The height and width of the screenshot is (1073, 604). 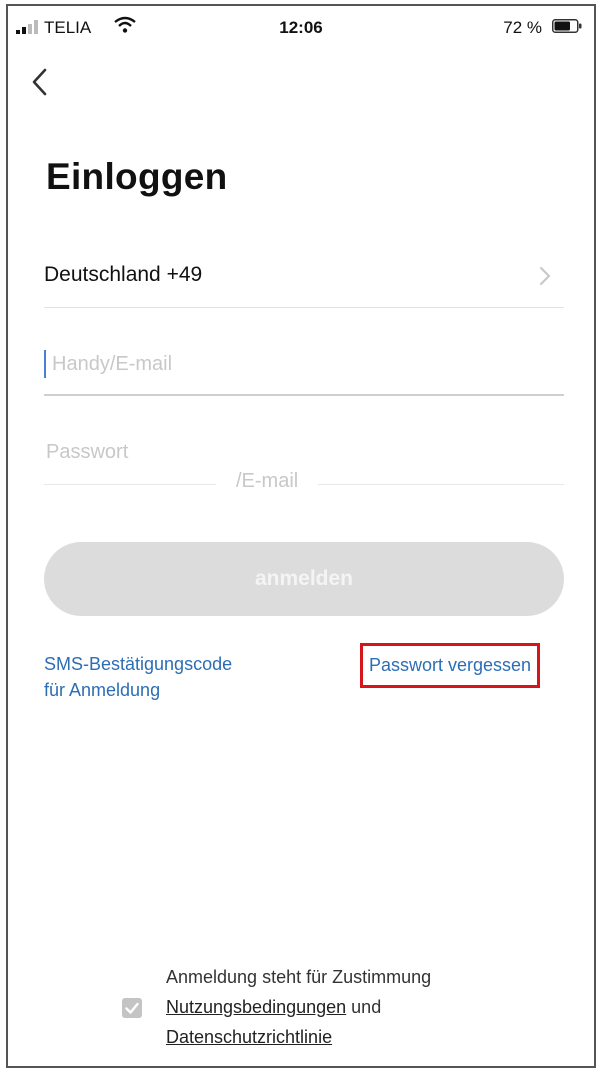 What do you see at coordinates (304, 579) in the screenshot?
I see `login-button: anmelden` at bounding box center [304, 579].